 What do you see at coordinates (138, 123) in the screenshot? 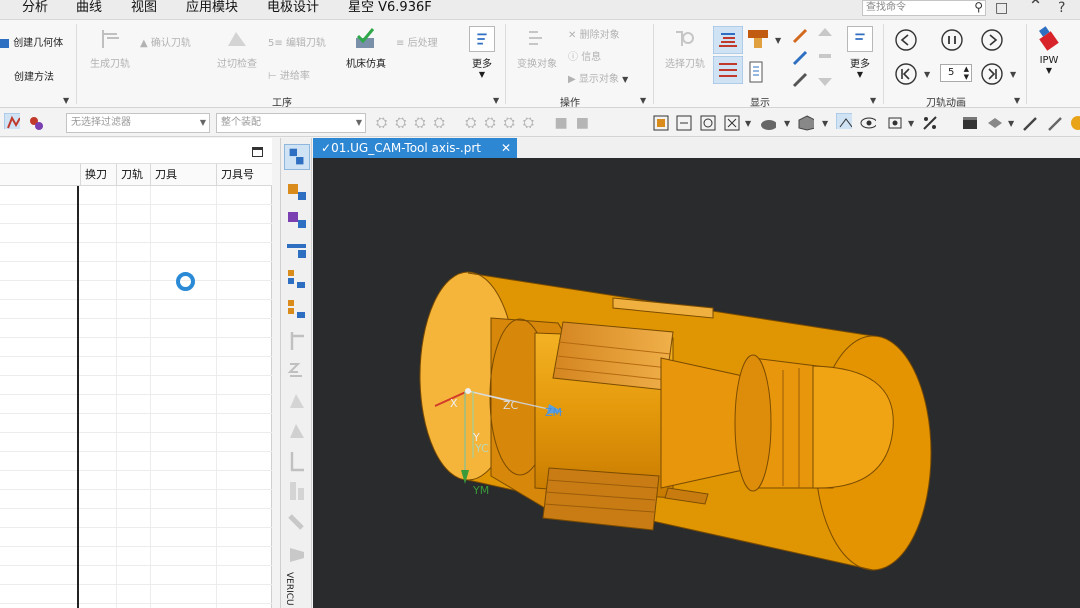
I see `type-filter-select: 无选择过滤器 ▼` at bounding box center [138, 123].